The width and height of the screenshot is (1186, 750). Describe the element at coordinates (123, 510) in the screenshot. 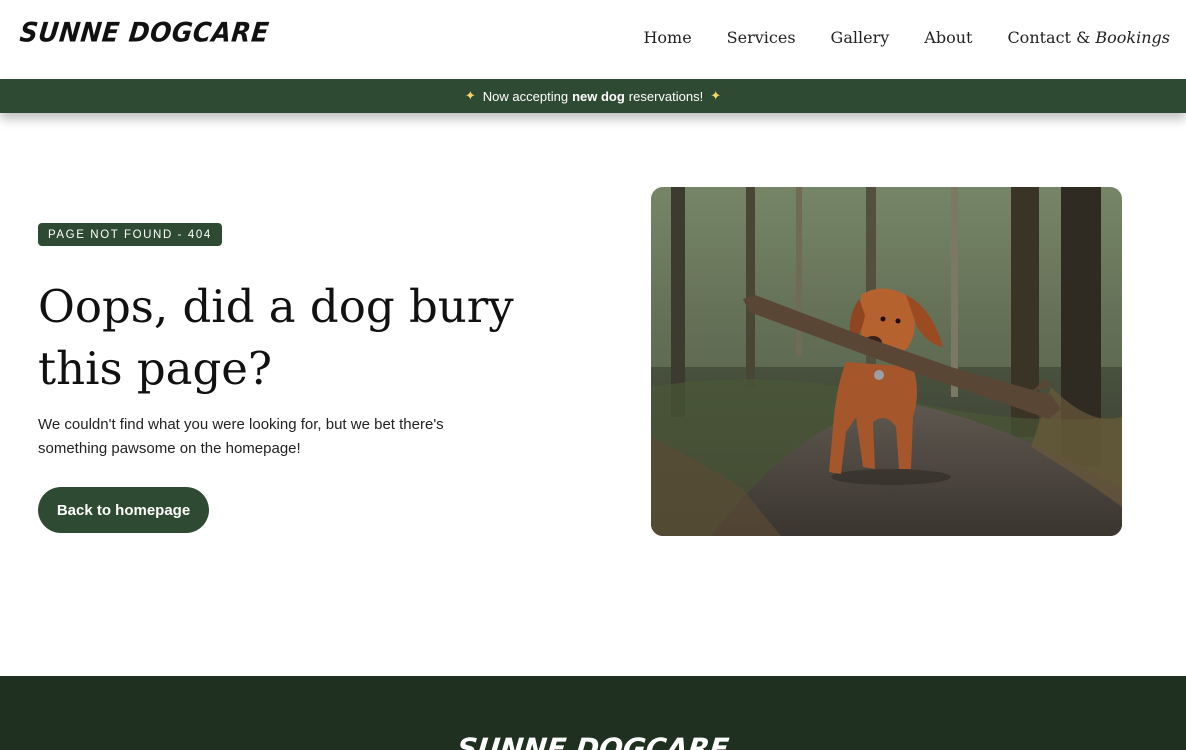

I see `back-to-homepage-button: Back to homepage` at that location.